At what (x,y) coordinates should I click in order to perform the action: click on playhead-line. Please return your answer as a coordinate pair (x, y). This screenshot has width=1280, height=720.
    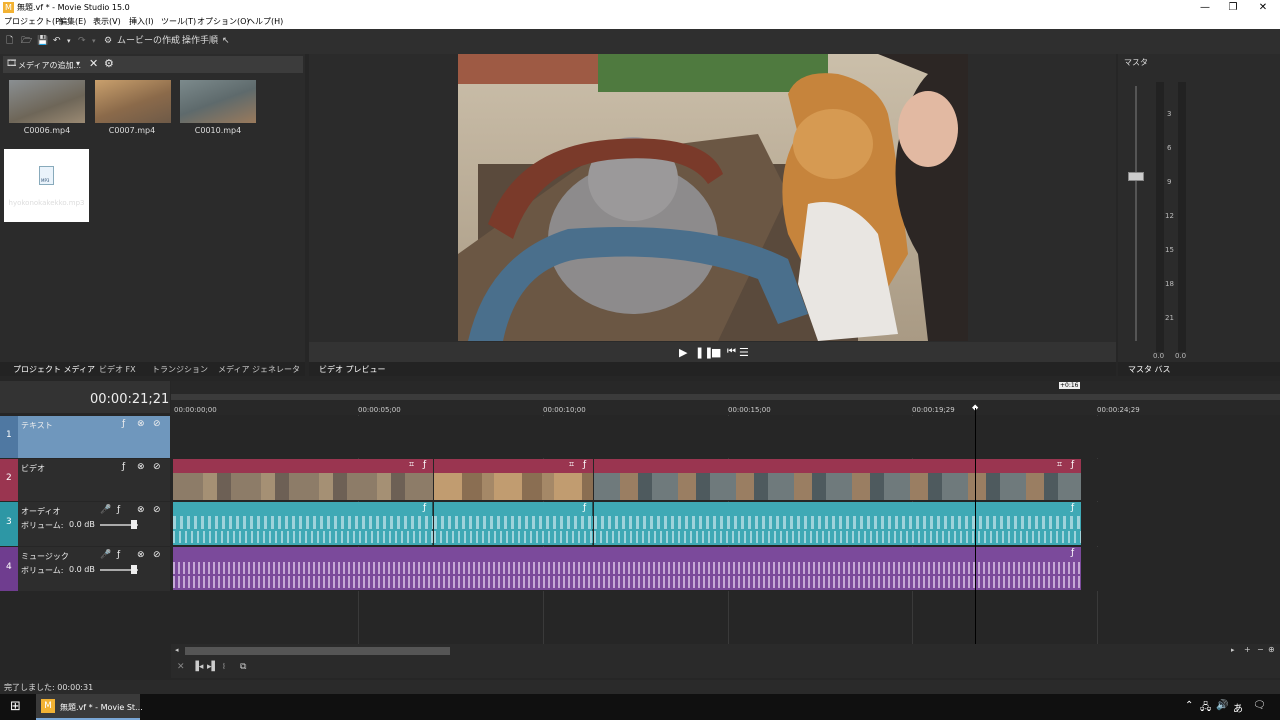
    Looking at the image, I should click on (975, 526).